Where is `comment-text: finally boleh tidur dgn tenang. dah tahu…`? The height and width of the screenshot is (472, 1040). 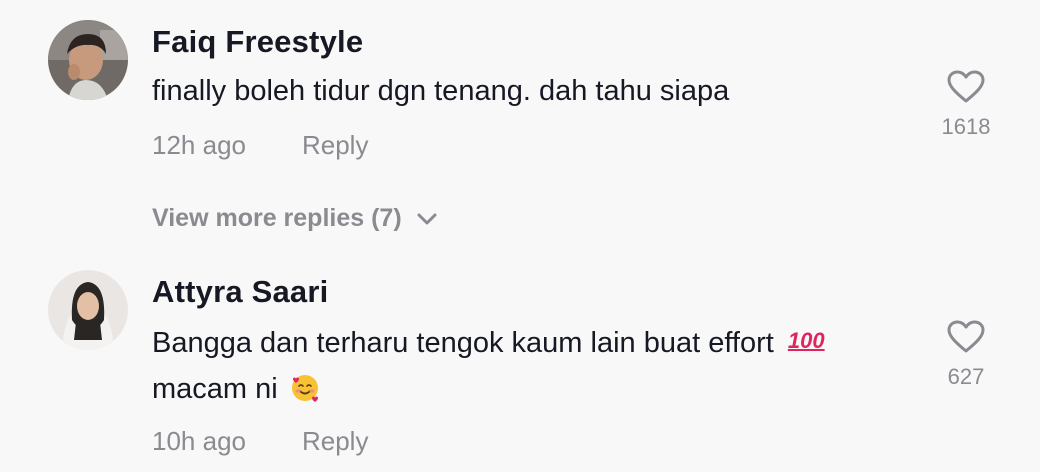
comment-text: finally boleh tidur dgn tenang. dah tahu… is located at coordinates (441, 91).